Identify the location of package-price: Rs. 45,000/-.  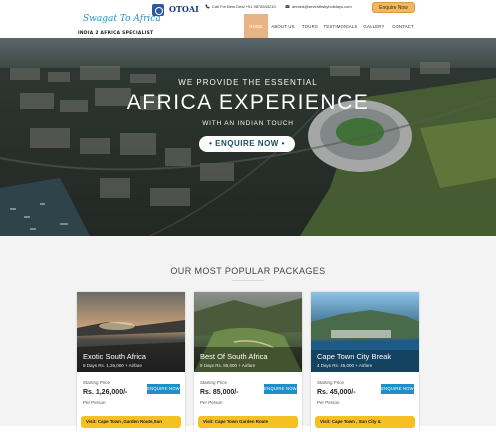
(336, 392).